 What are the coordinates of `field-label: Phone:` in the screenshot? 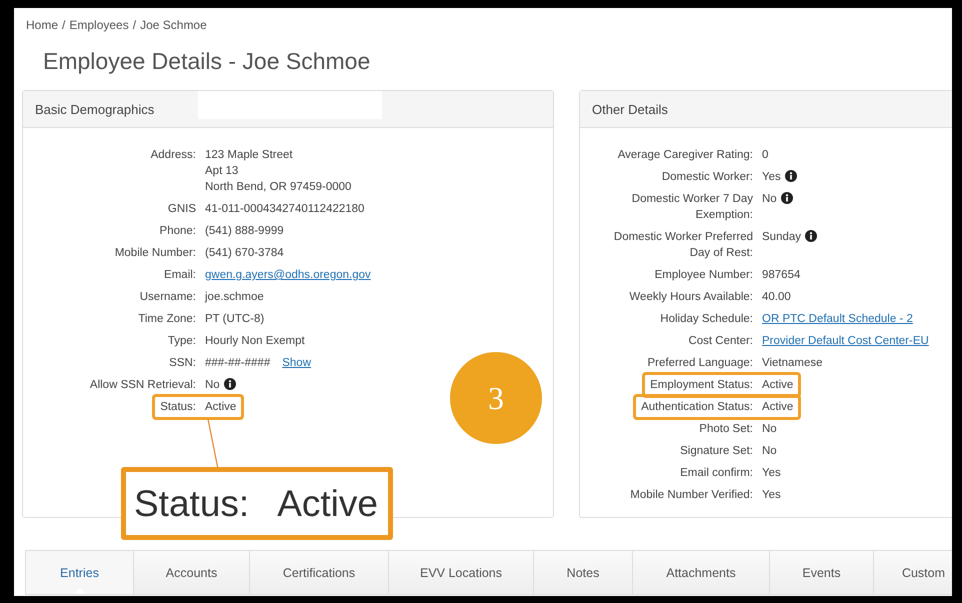 It's located at (178, 231).